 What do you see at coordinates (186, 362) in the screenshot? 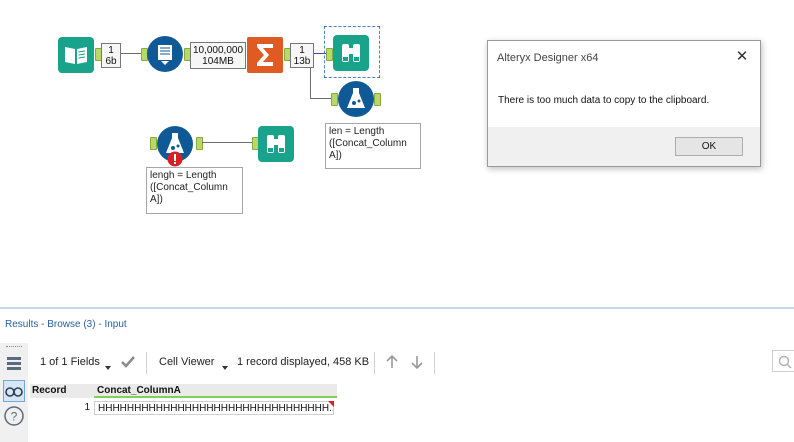
I see `cell-viewer-dropdown: Cell Viewer` at bounding box center [186, 362].